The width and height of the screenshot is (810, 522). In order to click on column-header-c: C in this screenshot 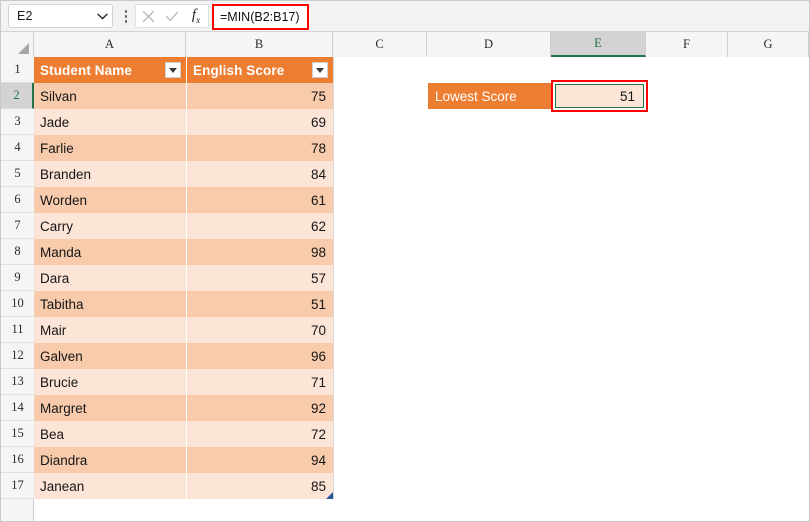, I will do `click(380, 44)`.